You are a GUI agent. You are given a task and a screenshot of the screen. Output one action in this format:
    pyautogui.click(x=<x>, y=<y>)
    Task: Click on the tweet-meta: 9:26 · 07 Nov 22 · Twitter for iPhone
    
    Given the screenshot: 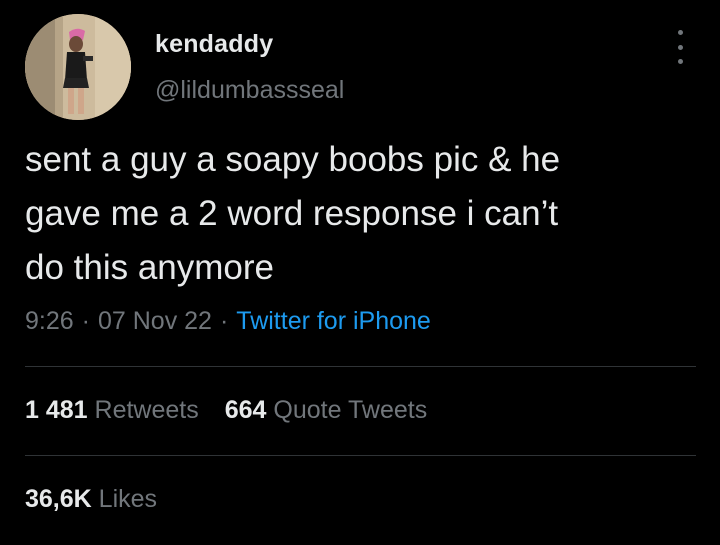 What is the action you would take?
    pyautogui.click(x=228, y=321)
    